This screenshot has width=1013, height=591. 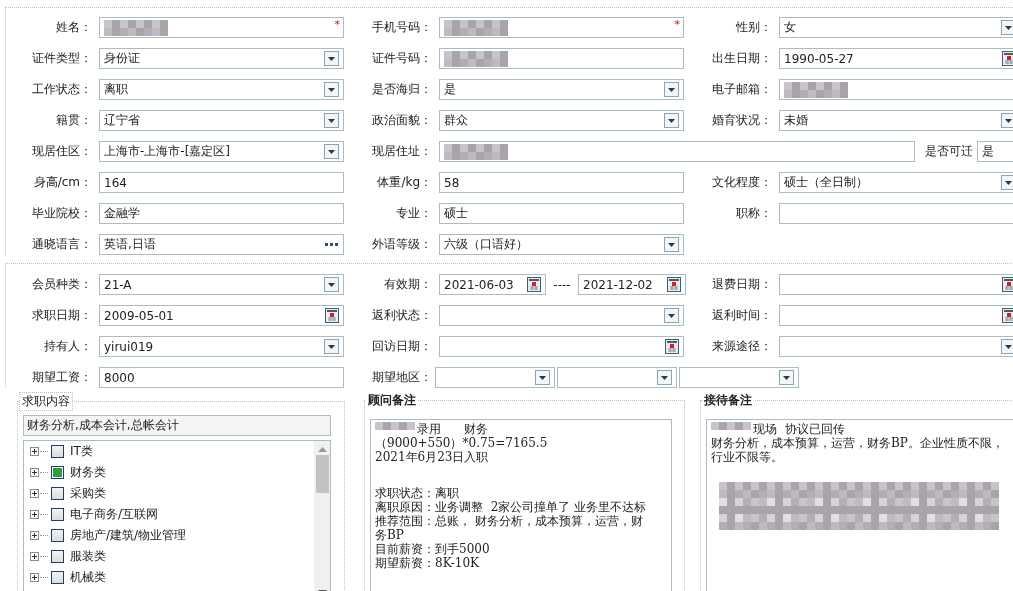 I want to click on dropdown-field: 女, so click(x=896, y=27).